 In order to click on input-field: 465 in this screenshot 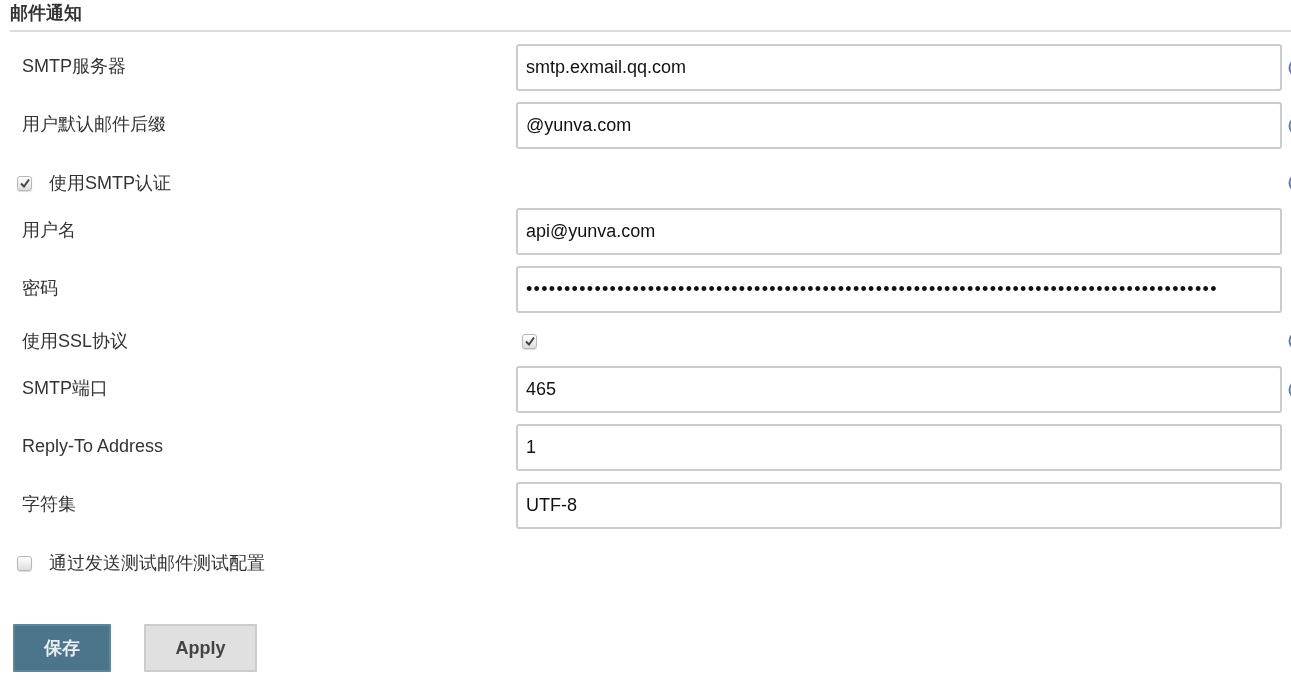, I will do `click(899, 389)`.